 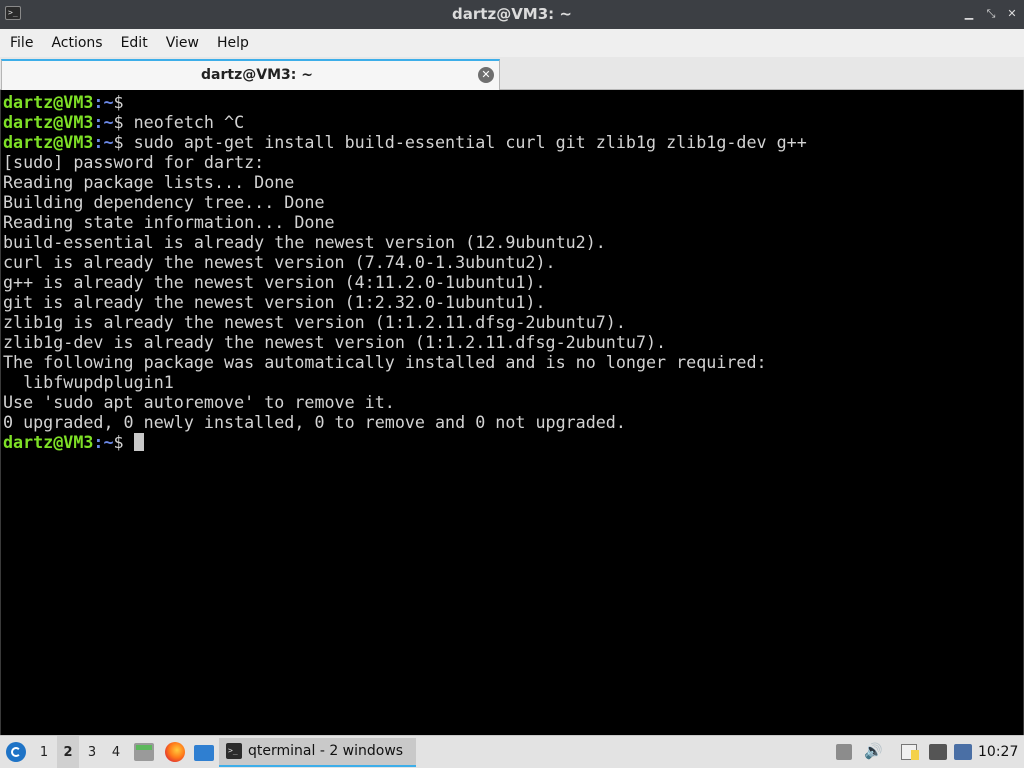 What do you see at coordinates (21, 43) in the screenshot?
I see `menu-file: File` at bounding box center [21, 43].